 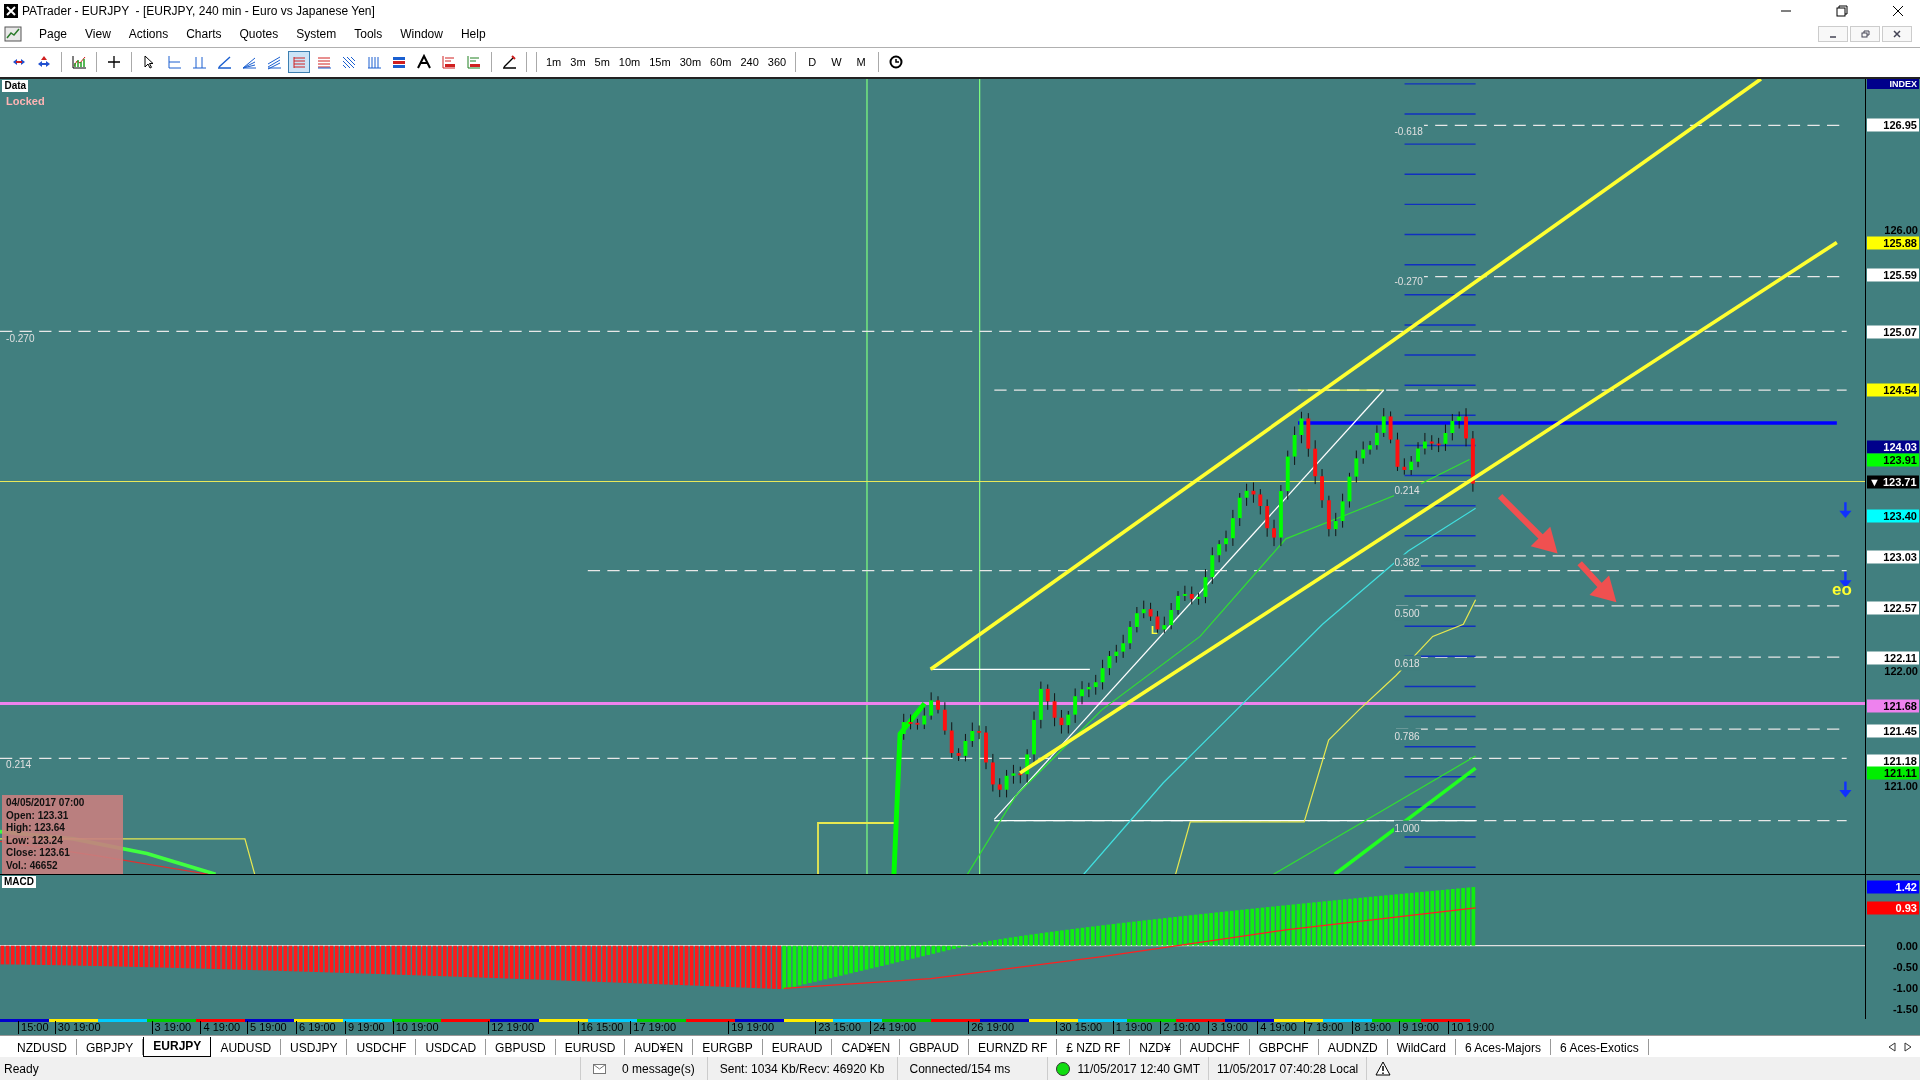 I want to click on tab: GBPAUD, so click(x=934, y=1046).